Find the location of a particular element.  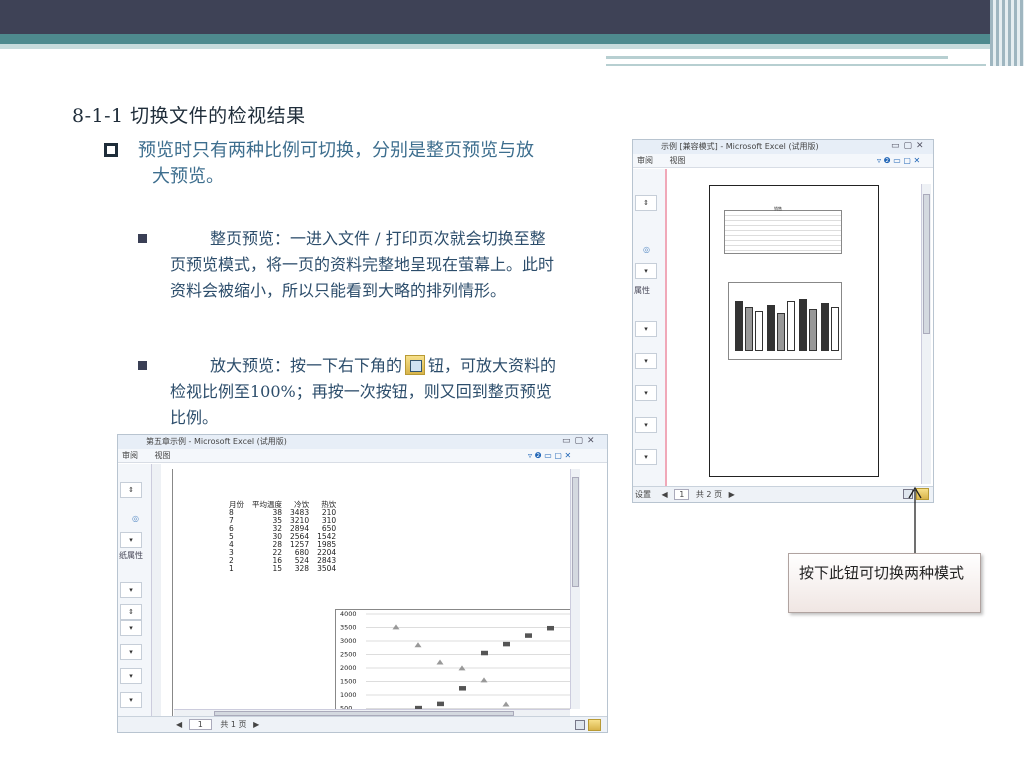

preview-area: 销售 is located at coordinates (797, 328).